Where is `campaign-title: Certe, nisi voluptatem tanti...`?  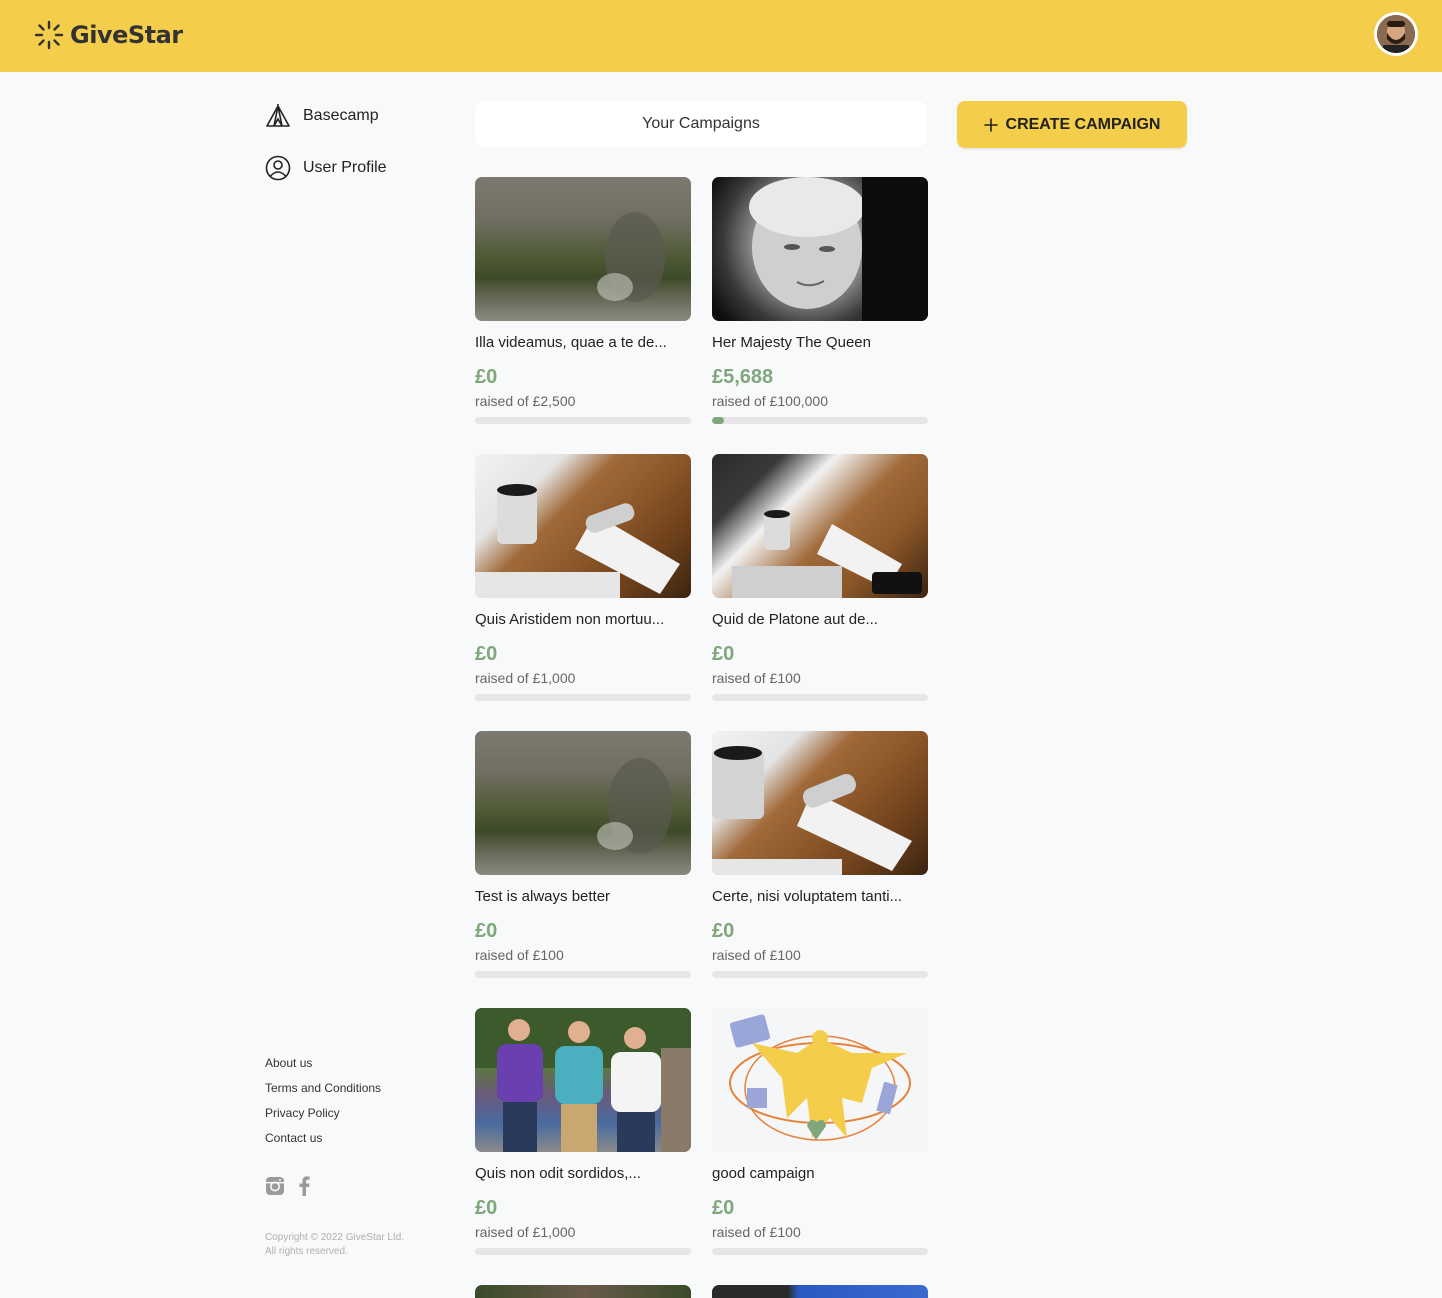 campaign-title: Certe, nisi voluptatem tanti... is located at coordinates (820, 897).